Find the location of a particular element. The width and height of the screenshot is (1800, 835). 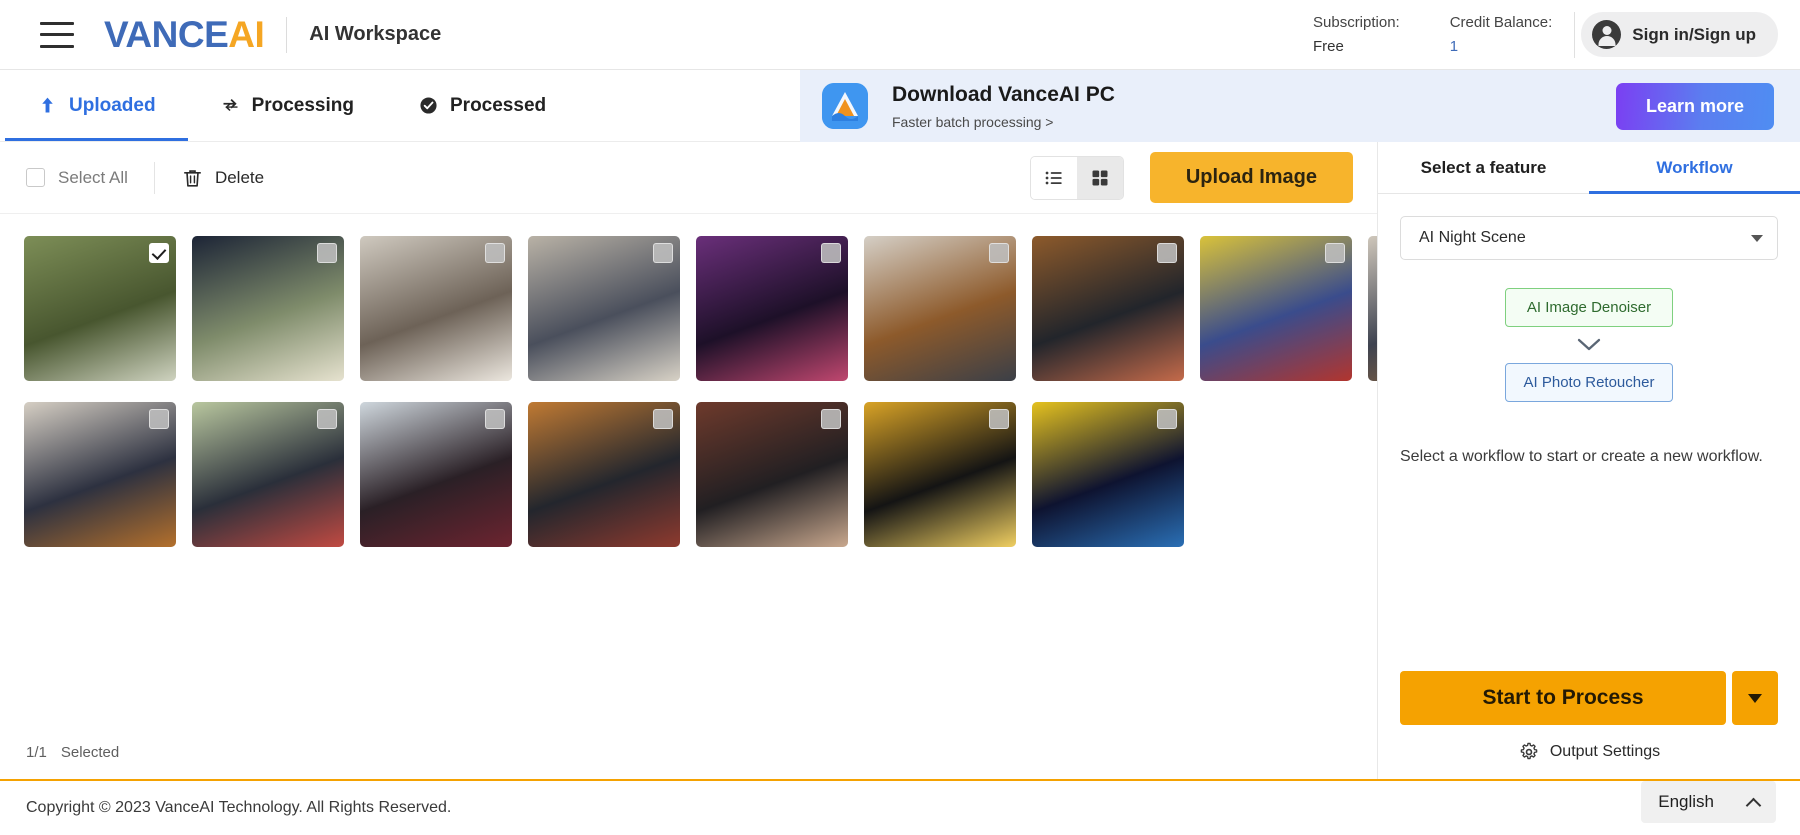

process-button-row: Start to Process is located at coordinates (1589, 698).